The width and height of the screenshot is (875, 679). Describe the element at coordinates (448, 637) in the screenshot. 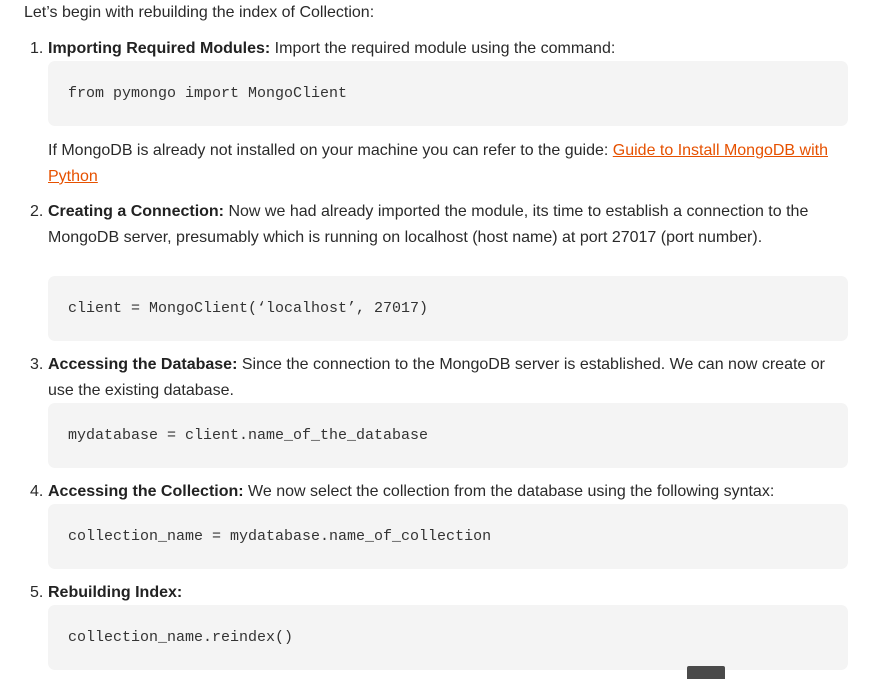

I see `code-block: collection_name.reindex()` at that location.